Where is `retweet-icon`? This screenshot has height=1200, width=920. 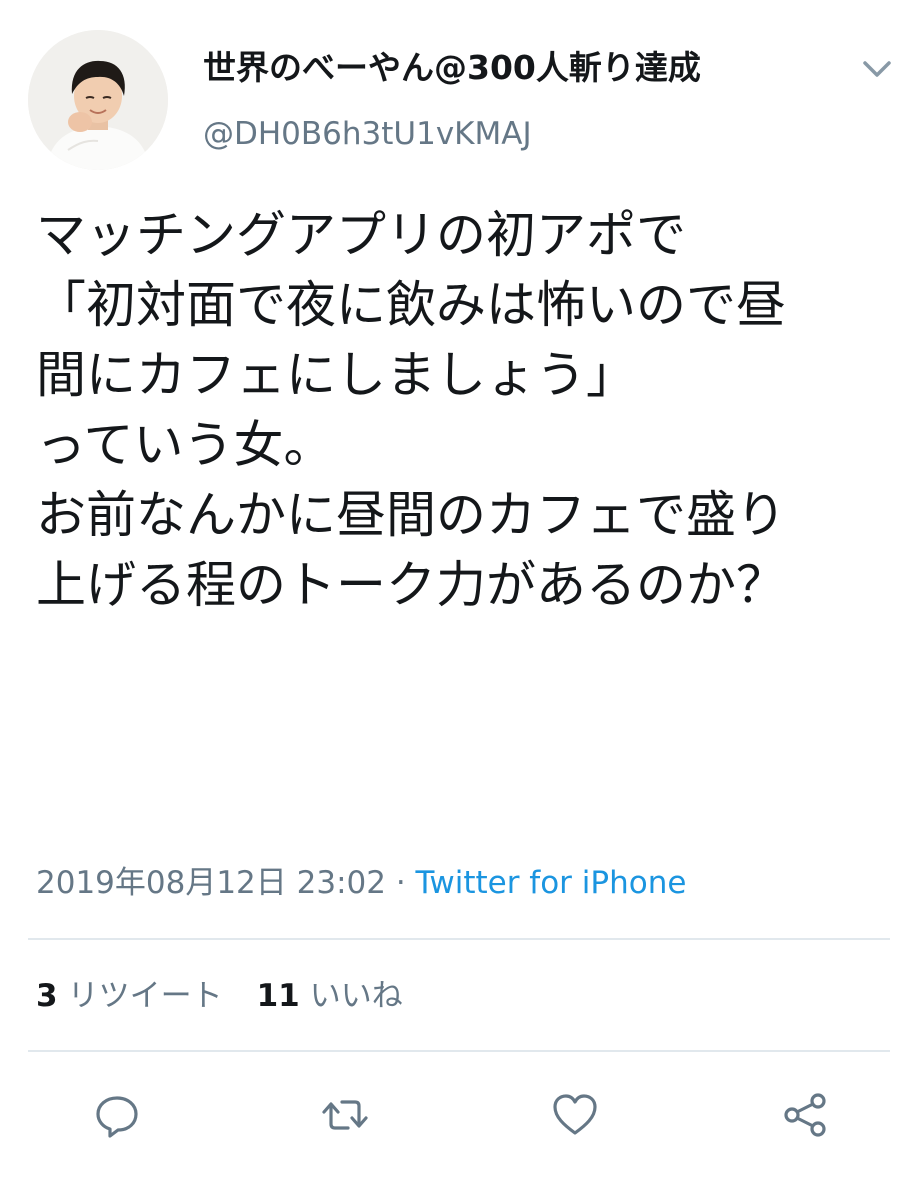
retweet-icon is located at coordinates (345, 1115).